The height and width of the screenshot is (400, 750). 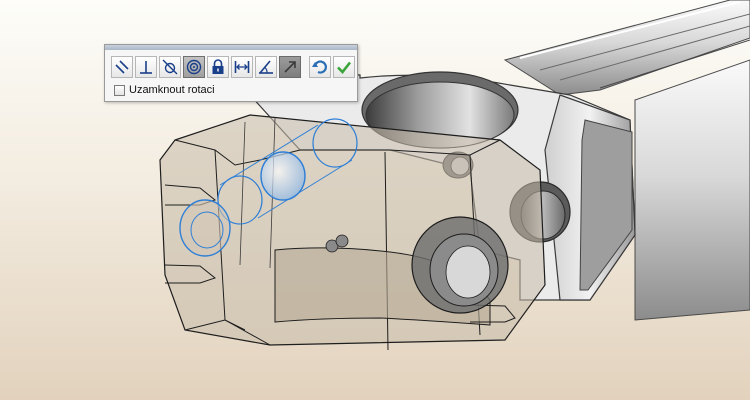 I want to click on lock-icon, so click(x=218, y=66).